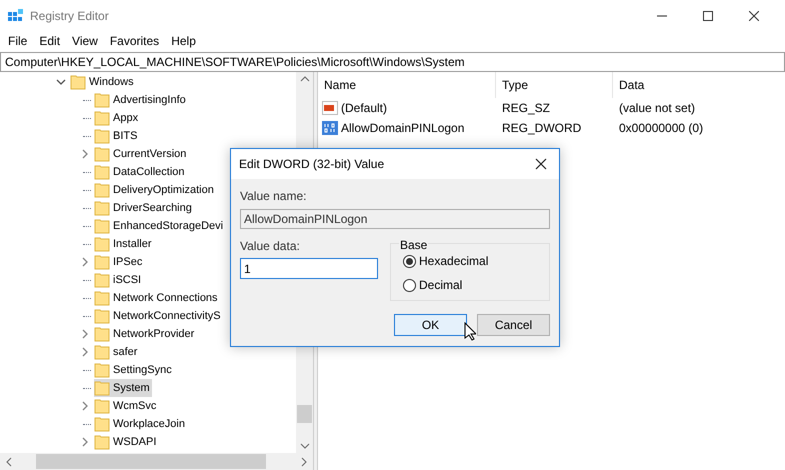 The height and width of the screenshot is (470, 785). What do you see at coordinates (657, 108) in the screenshot?
I see `value-data: (value not set)` at bounding box center [657, 108].